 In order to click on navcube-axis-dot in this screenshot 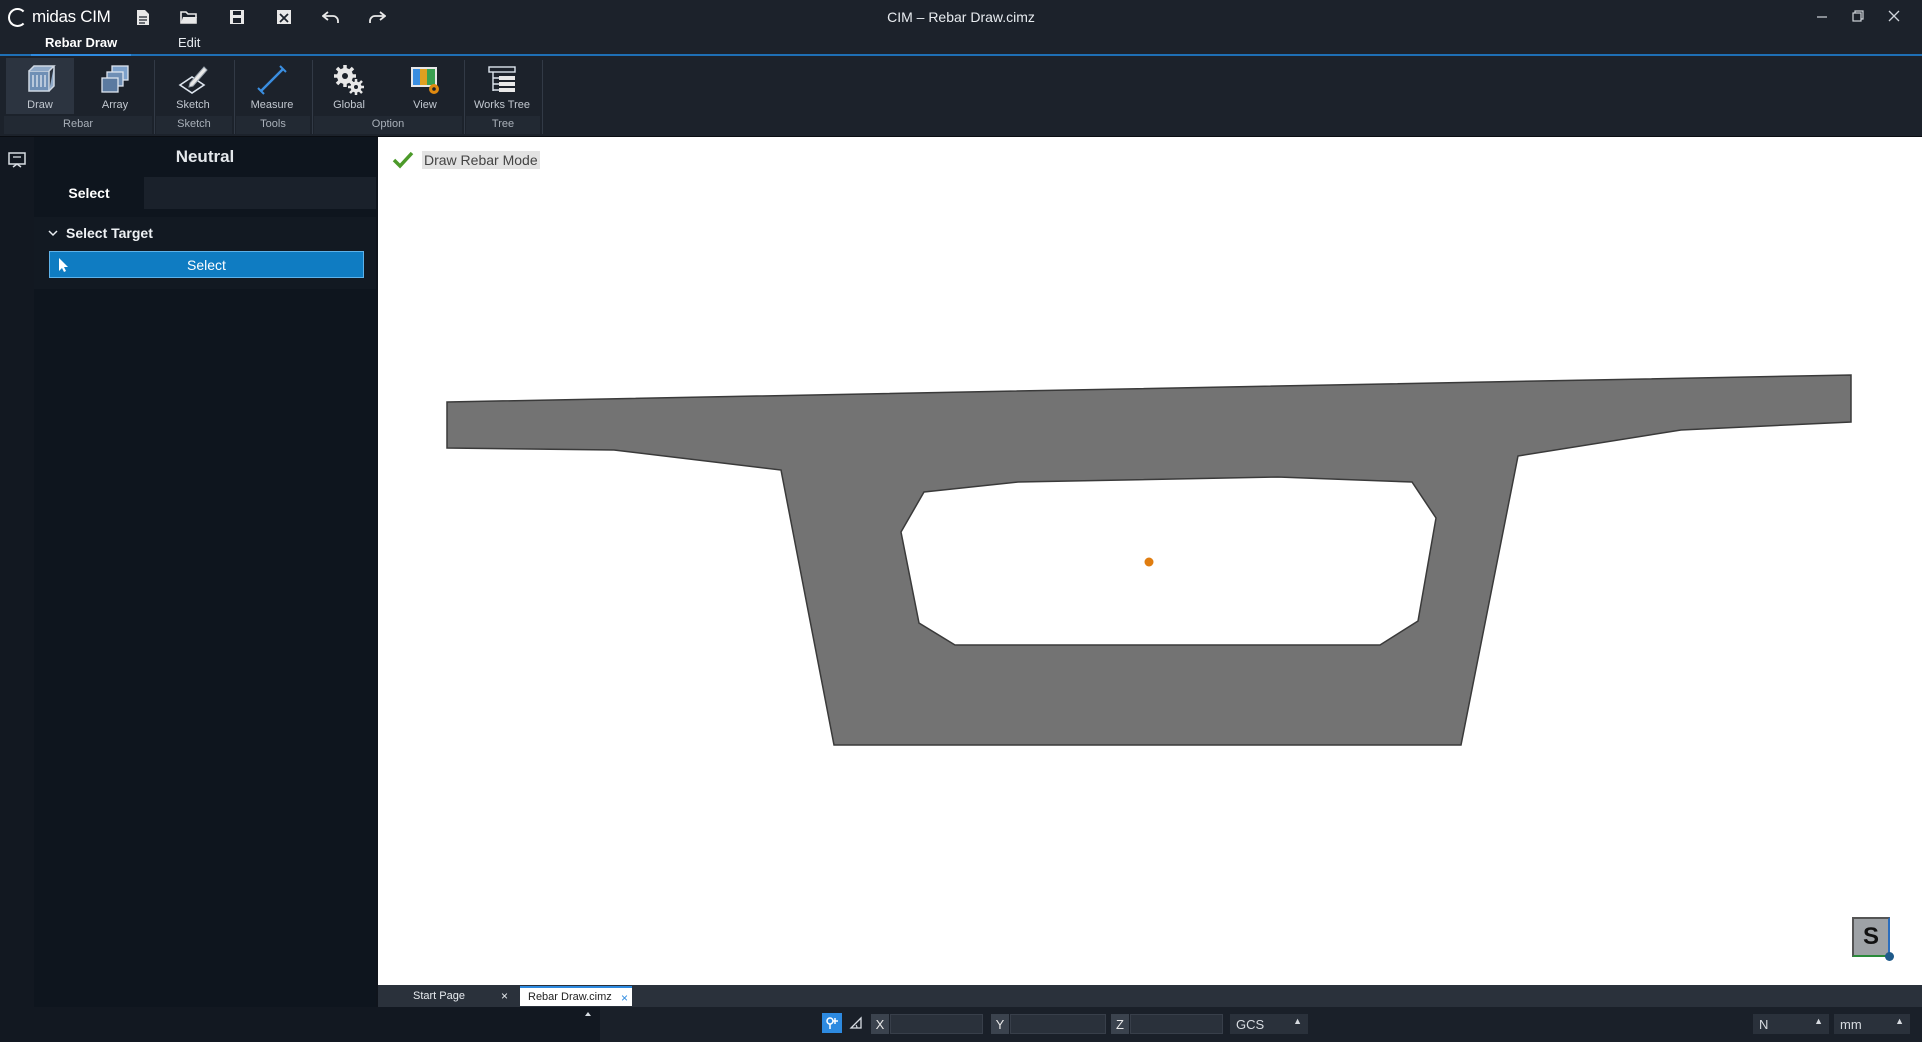, I will do `click(1889, 956)`.